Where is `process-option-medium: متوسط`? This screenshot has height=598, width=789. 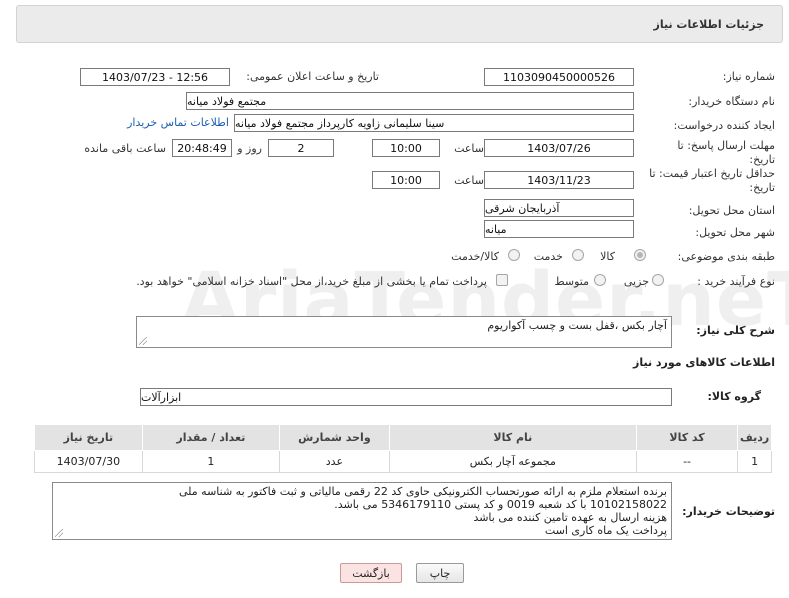
process-option-medium: متوسط is located at coordinates (571, 281).